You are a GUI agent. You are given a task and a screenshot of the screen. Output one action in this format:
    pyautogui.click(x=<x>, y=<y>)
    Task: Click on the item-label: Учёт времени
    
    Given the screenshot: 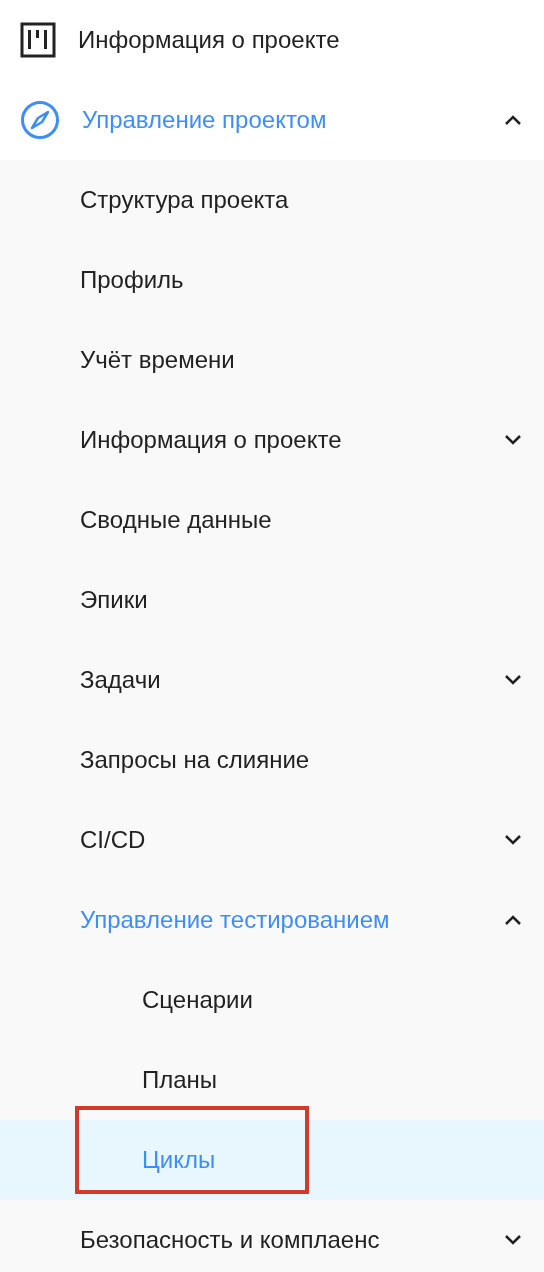 What is the action you would take?
    pyautogui.click(x=157, y=360)
    